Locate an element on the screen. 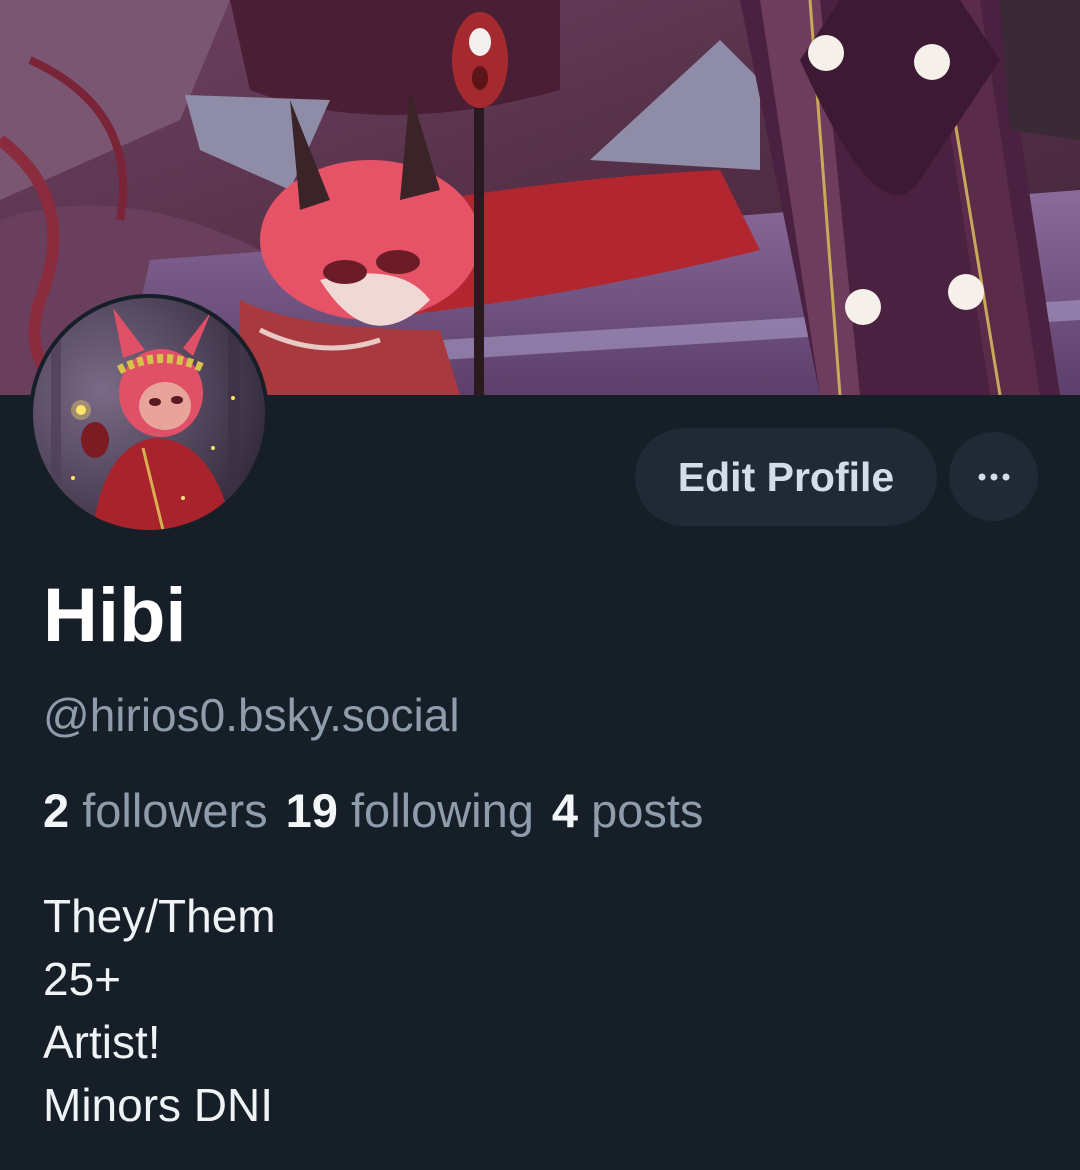 The width and height of the screenshot is (1080, 1170). ellipsis-horizontal-icon is located at coordinates (993, 476).